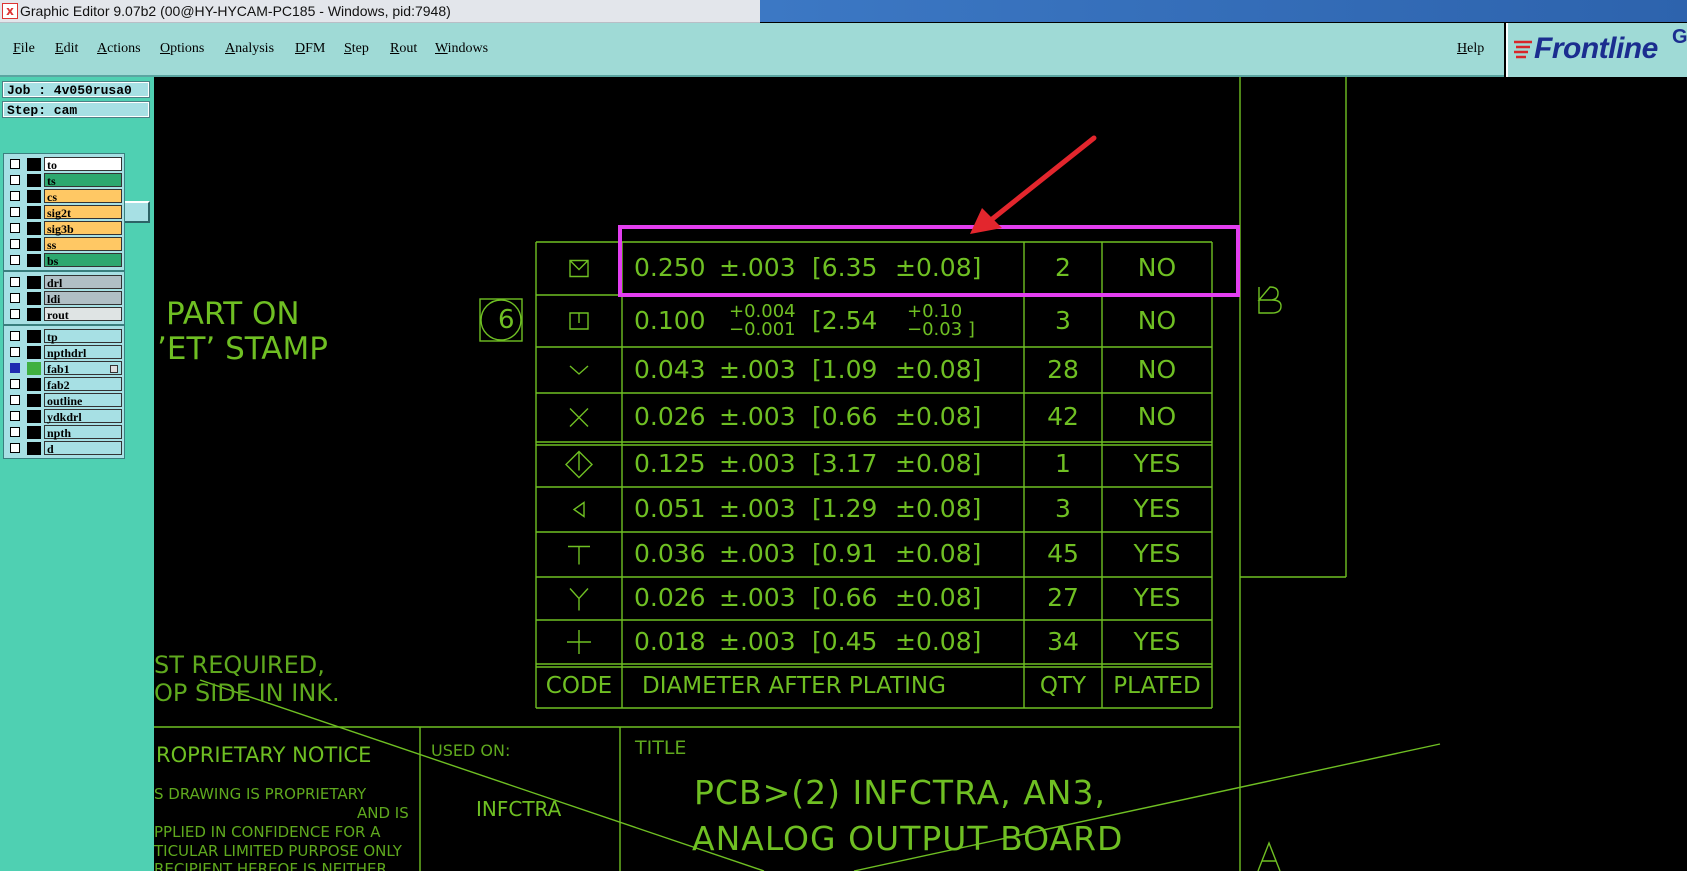 The height and width of the screenshot is (871, 1687). What do you see at coordinates (845, 416) in the screenshot?
I see `drill-metric-diameter: [0.66` at bounding box center [845, 416].